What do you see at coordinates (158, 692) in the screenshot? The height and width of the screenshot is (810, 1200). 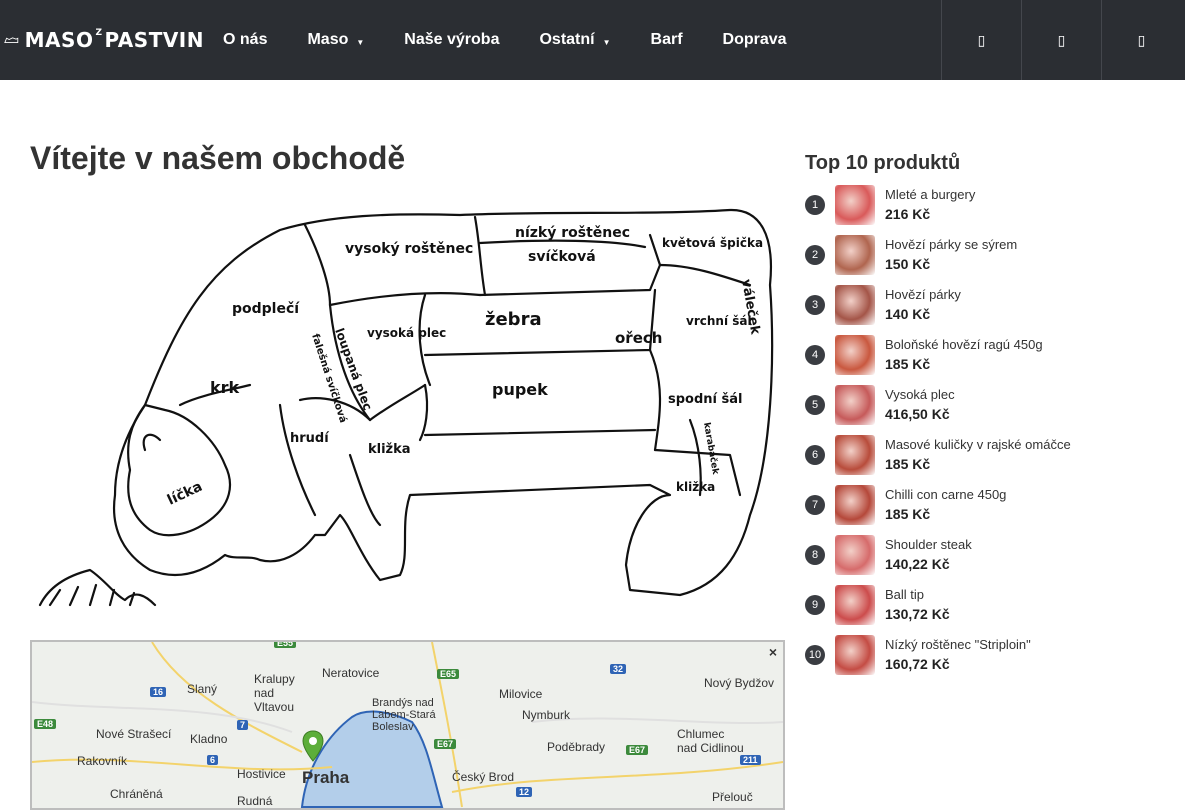 I see `road-badge: 16` at bounding box center [158, 692].